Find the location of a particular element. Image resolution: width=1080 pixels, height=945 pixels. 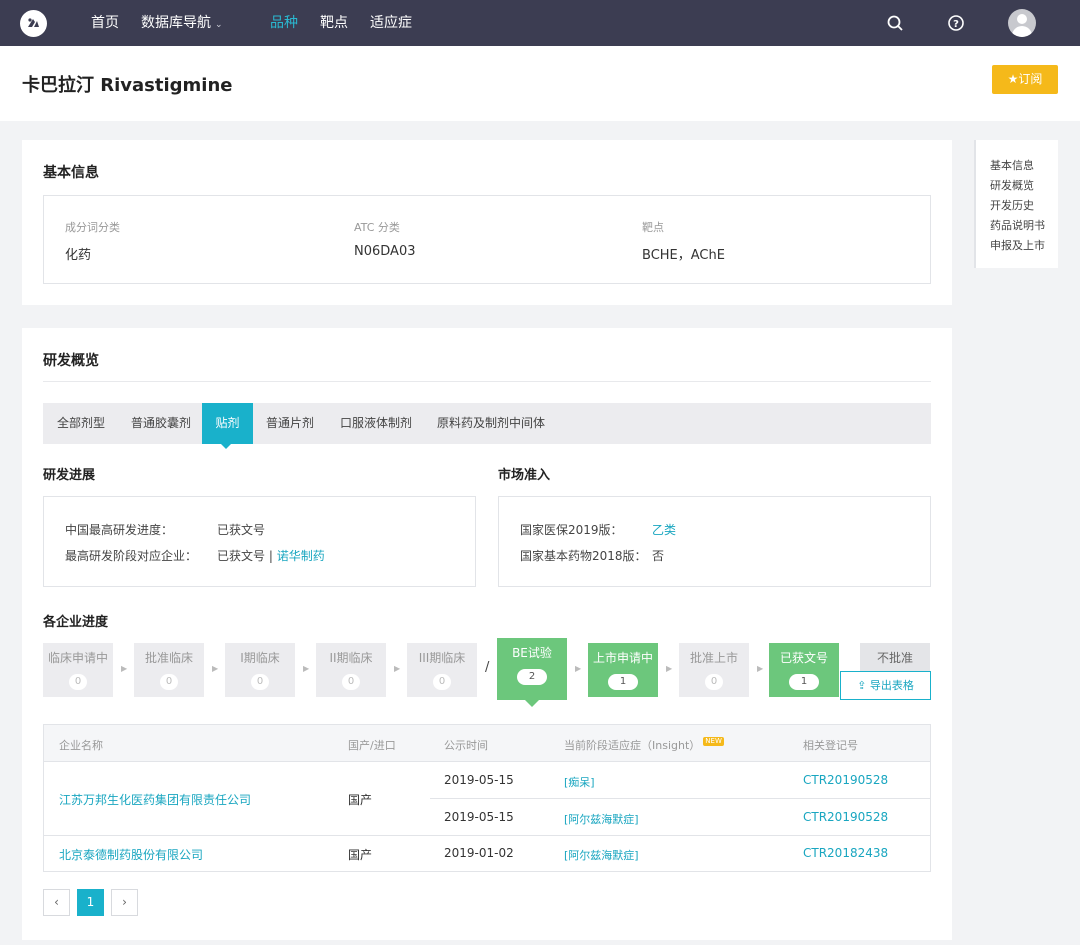

stage-name: II期临床 is located at coordinates (351, 658).